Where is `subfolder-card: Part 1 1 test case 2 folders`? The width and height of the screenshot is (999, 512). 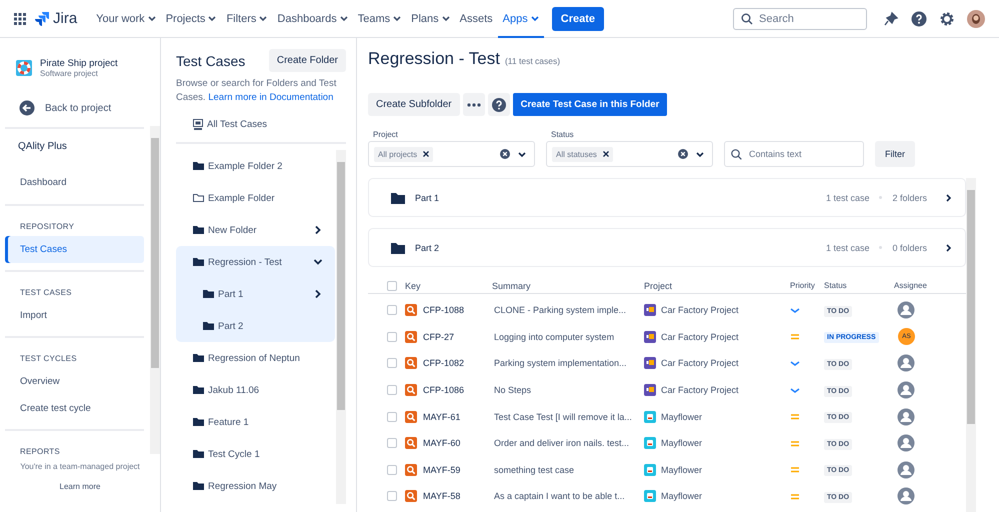
subfolder-card: Part 1 1 test case 2 folders is located at coordinates (667, 197).